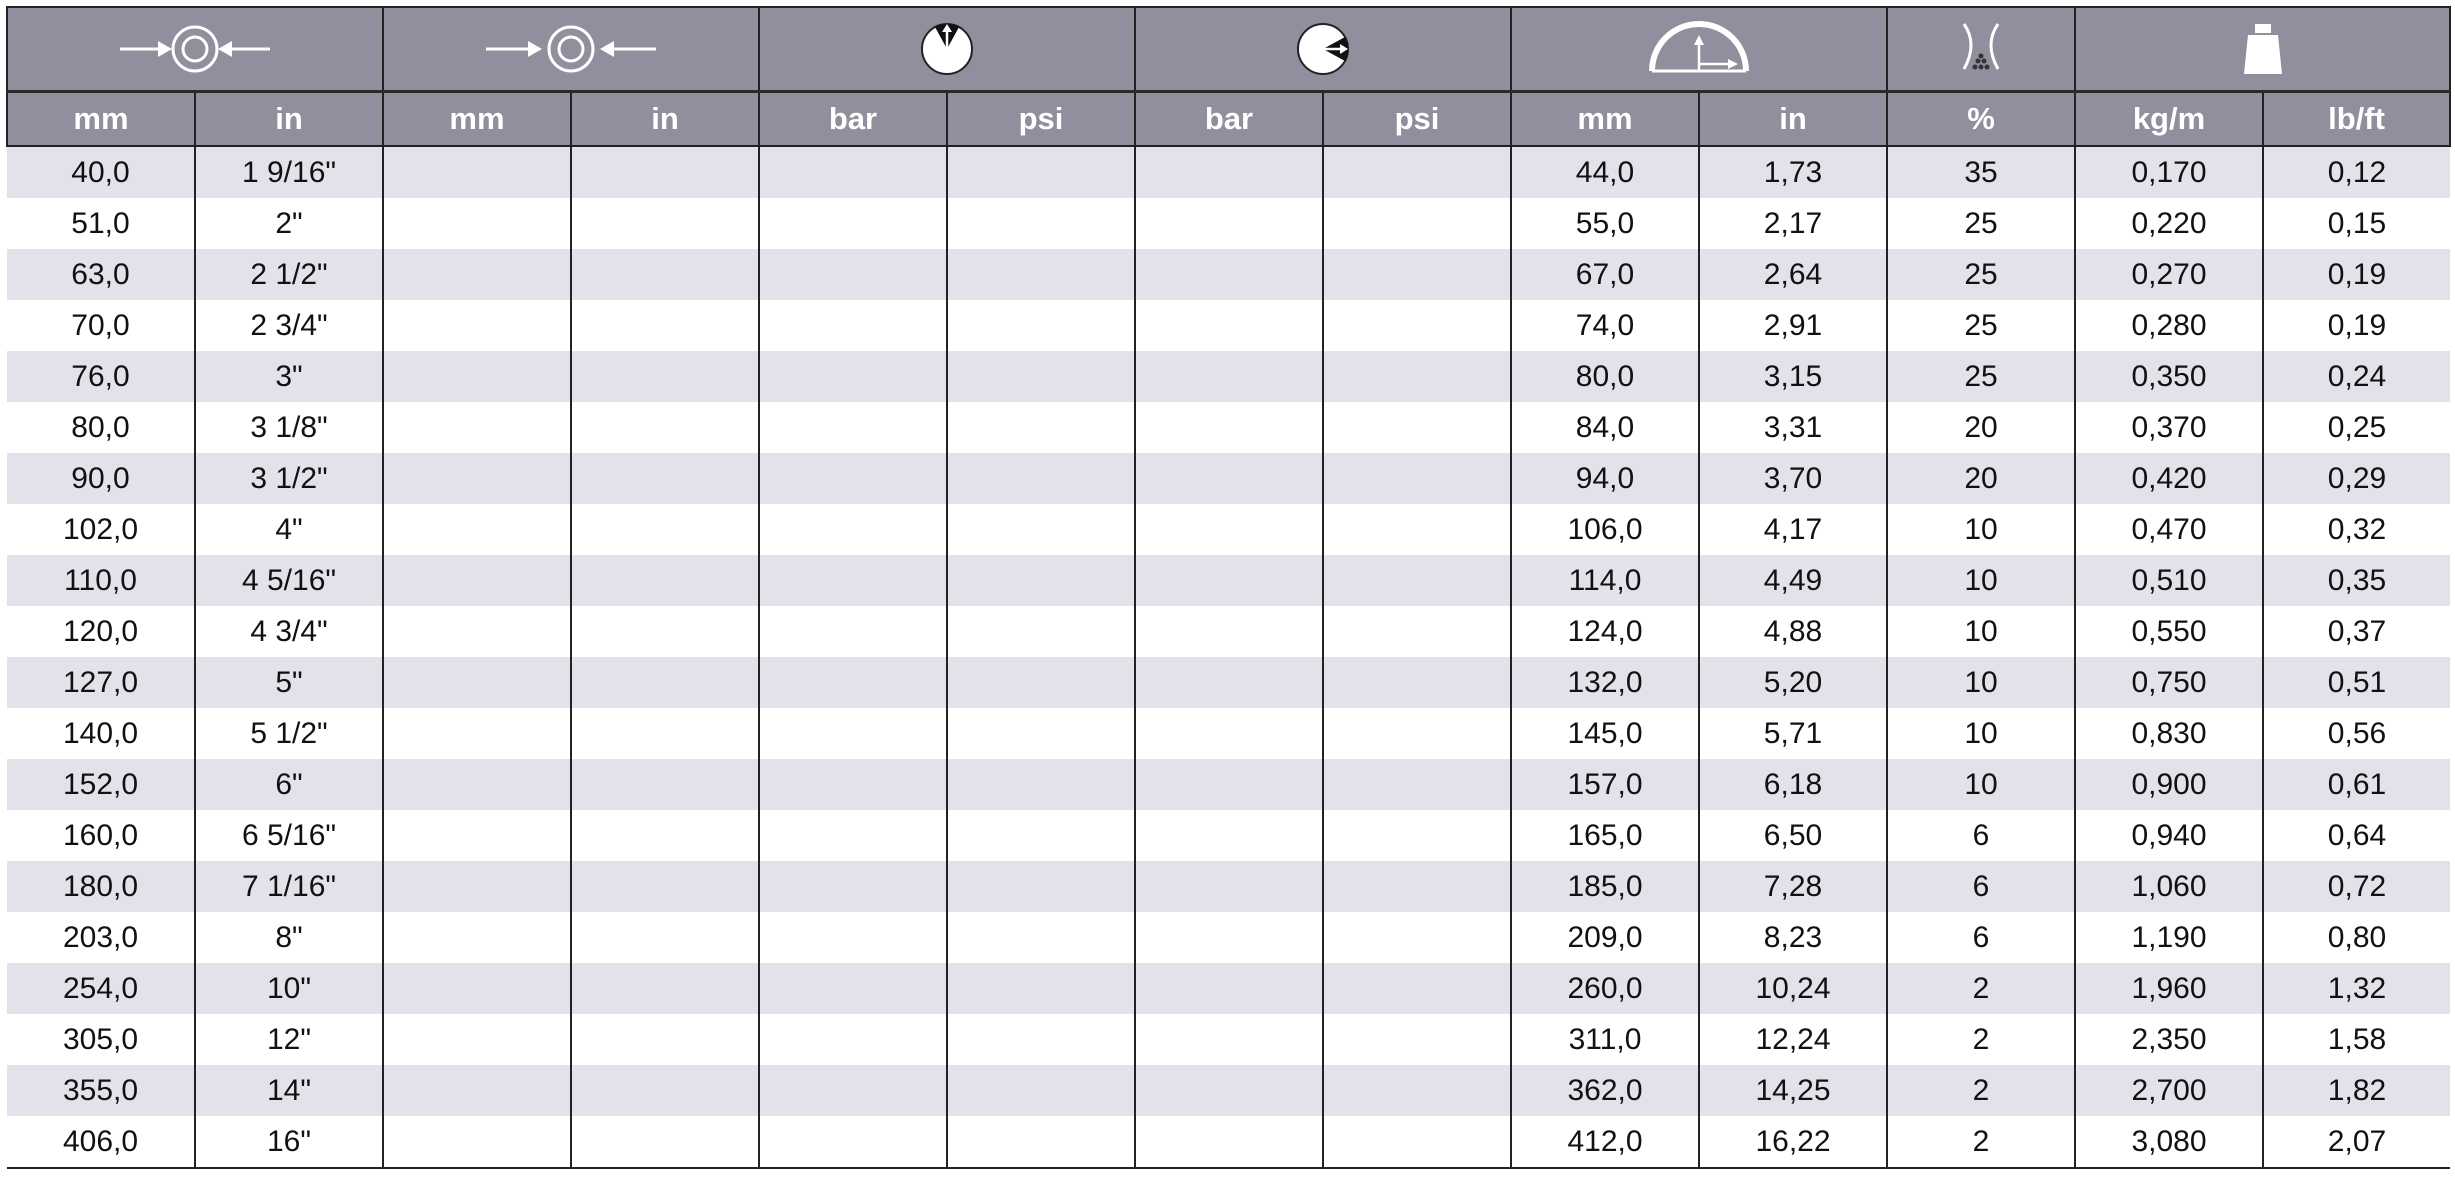 The height and width of the screenshot is (1196, 2455). I want to click on table-cell: 0,64, so click(2356, 835).